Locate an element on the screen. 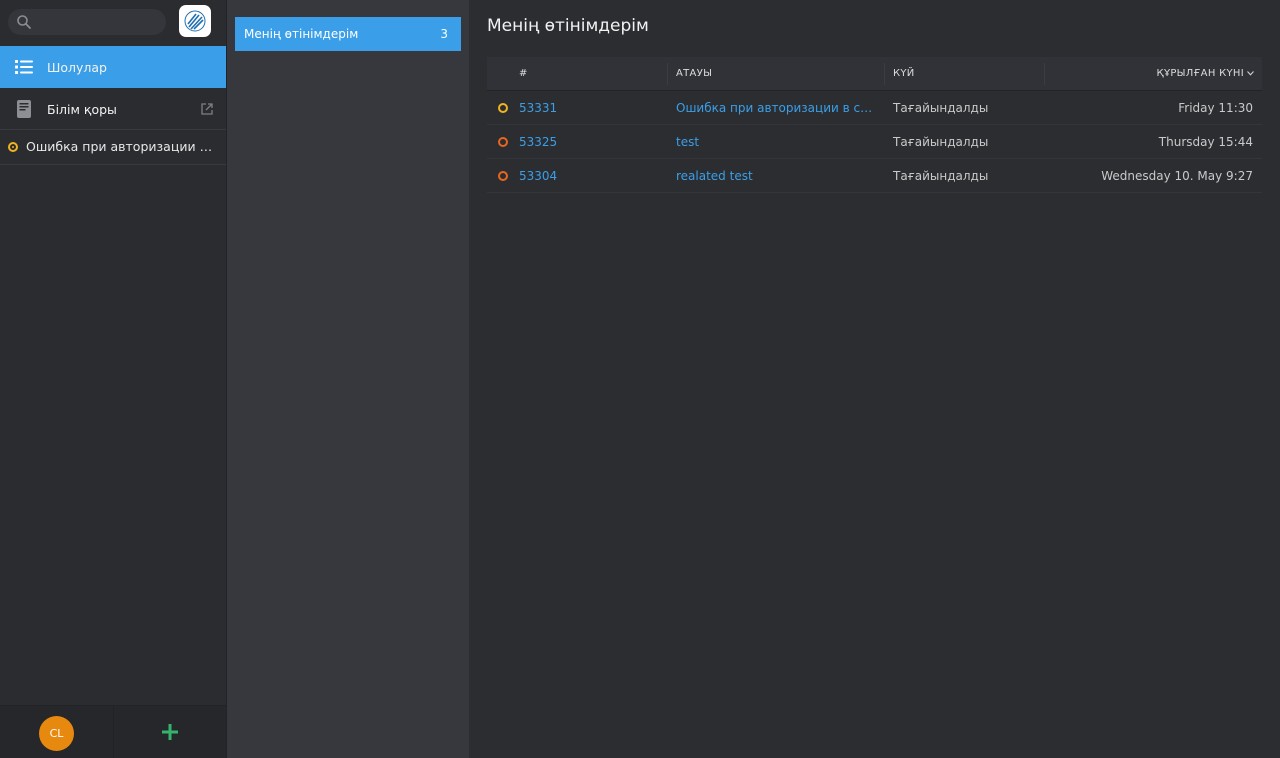 The image size is (1280, 758). avatar: CL is located at coordinates (56, 733).